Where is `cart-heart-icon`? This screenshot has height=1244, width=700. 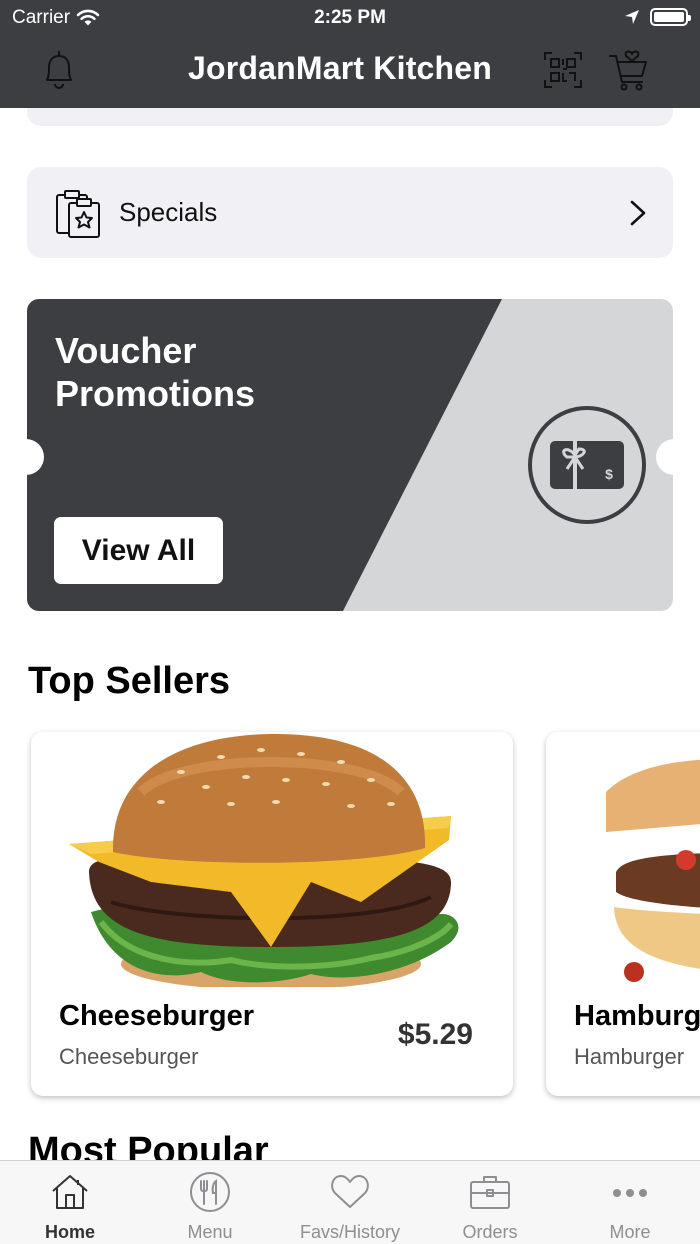
cart-heart-icon is located at coordinates (629, 70).